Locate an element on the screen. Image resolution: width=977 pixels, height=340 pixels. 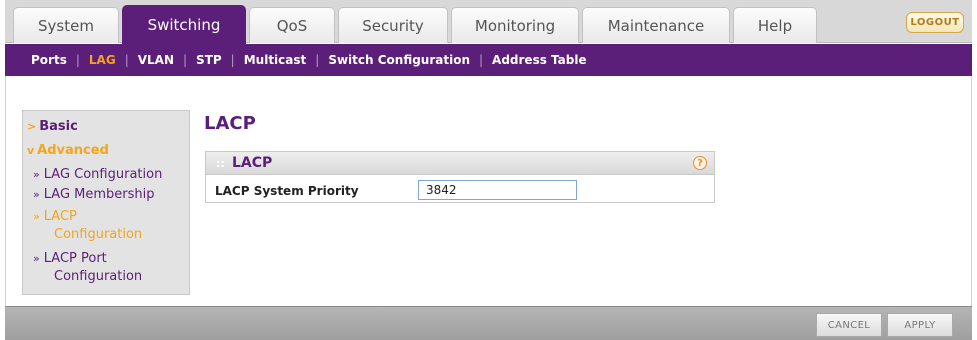
nav-item-lag-membership: » LAG Membership is located at coordinates (94, 195).